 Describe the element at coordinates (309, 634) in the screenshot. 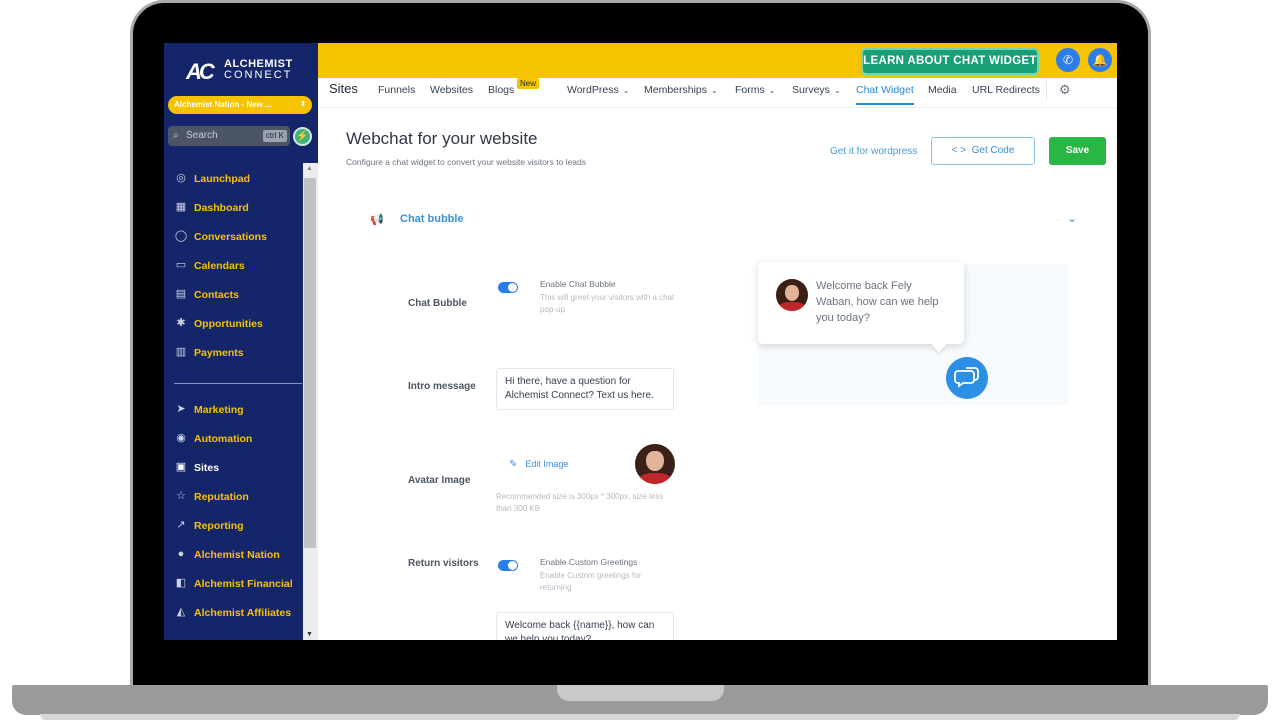

I see `scroll-down-icon: ▼` at that location.